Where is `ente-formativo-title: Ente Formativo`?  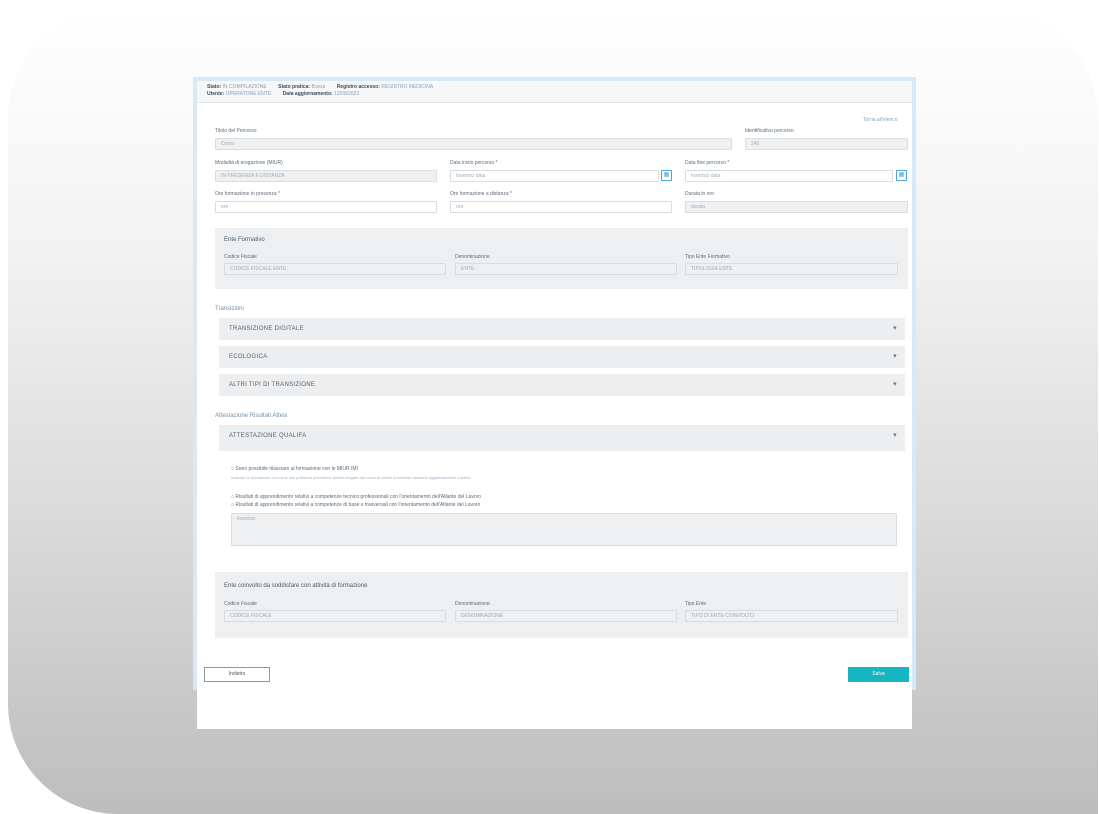
ente-formativo-title: Ente Formativo is located at coordinates (244, 240).